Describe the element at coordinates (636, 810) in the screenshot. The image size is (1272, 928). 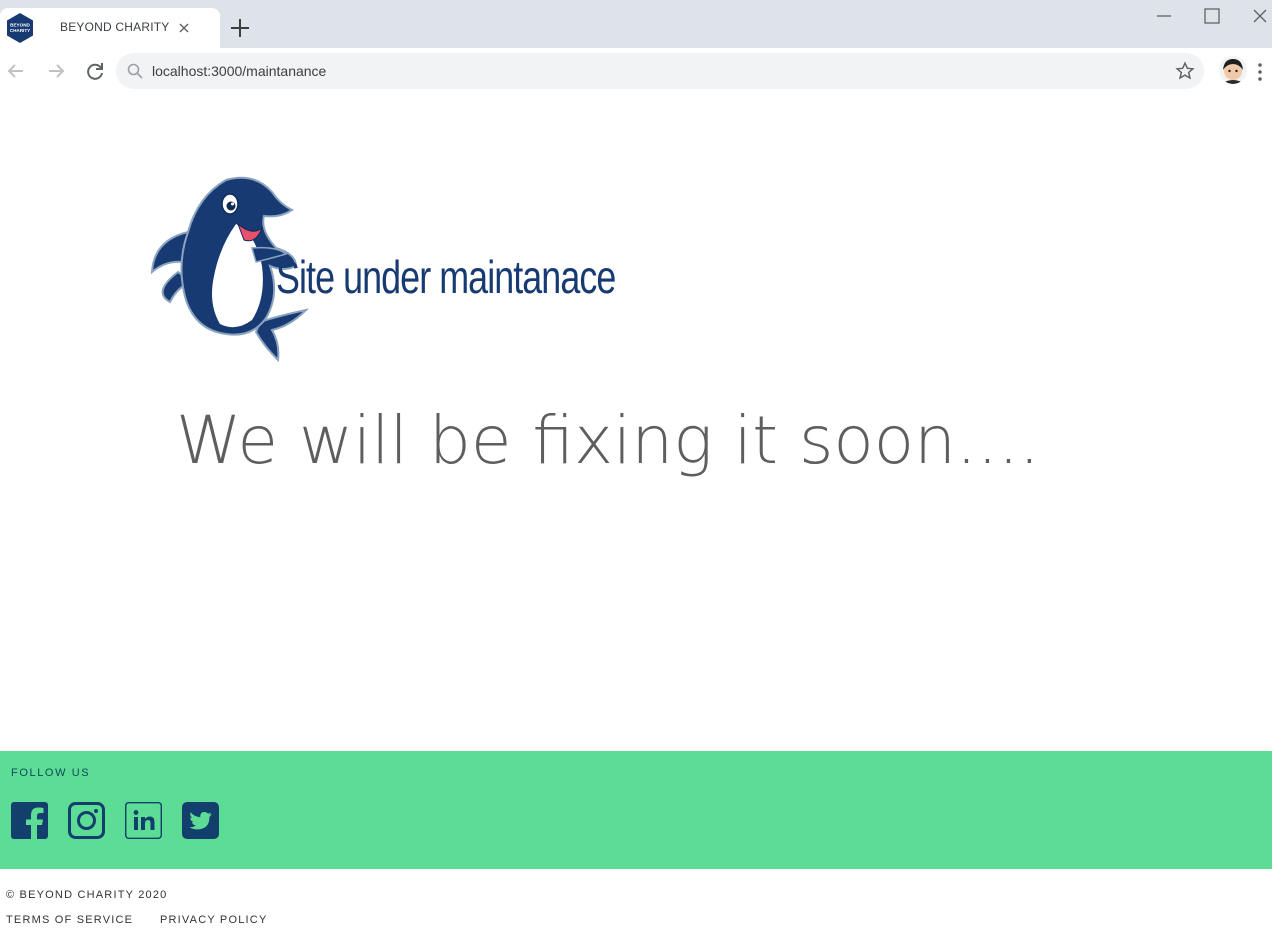
I see `footer-social-band: FOLLOW US` at that location.